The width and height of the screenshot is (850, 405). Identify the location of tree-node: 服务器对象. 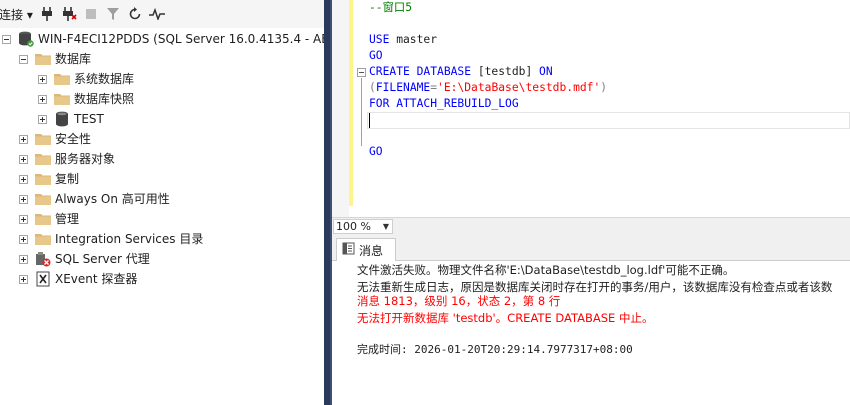
(67, 159).